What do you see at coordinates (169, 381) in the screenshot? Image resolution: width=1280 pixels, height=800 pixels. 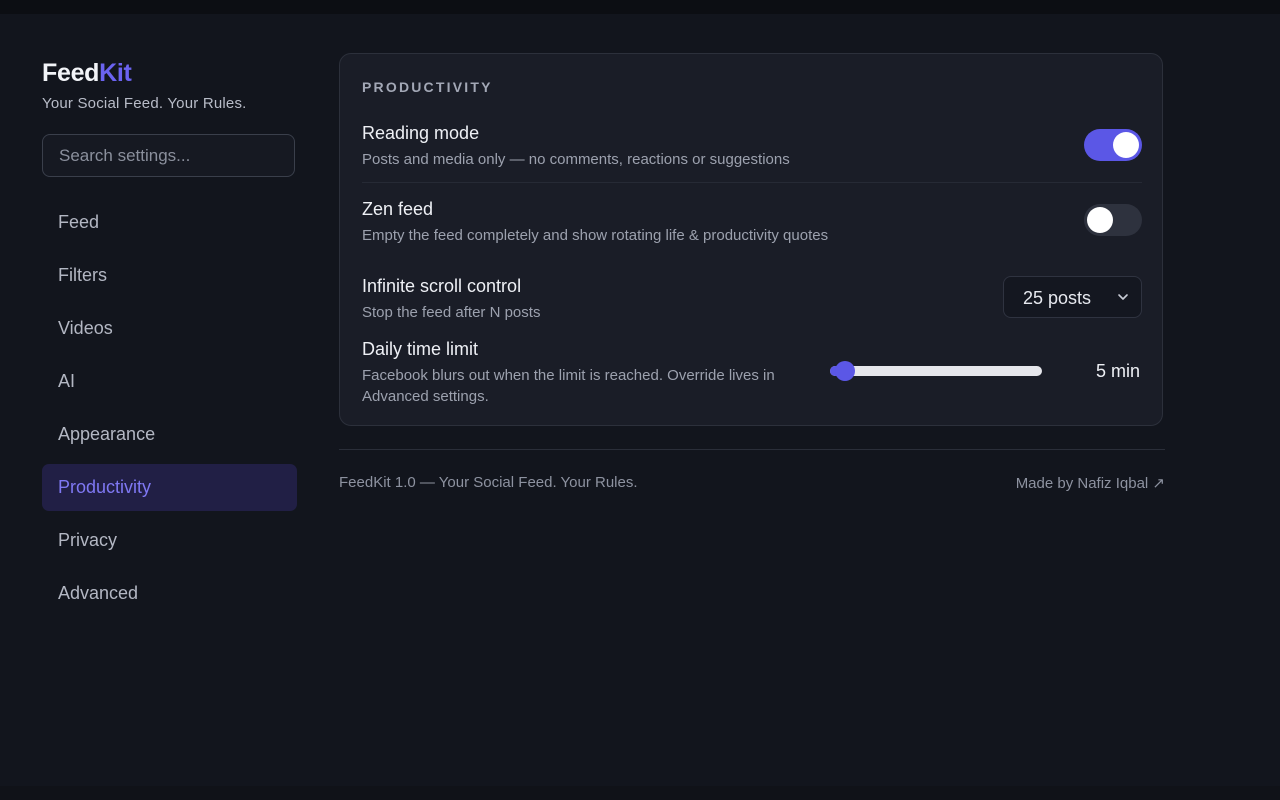 I see `sidebar-item-ai: AI` at bounding box center [169, 381].